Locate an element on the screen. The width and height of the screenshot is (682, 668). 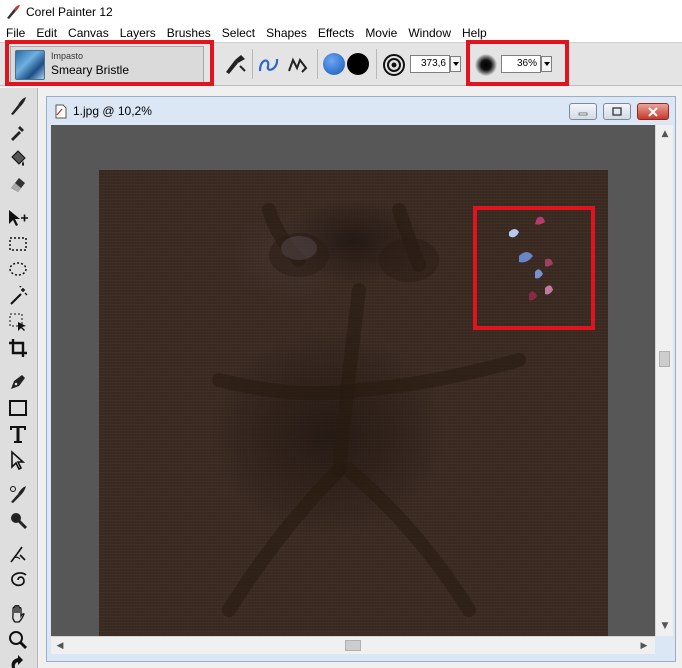
close-button is located at coordinates (653, 111).